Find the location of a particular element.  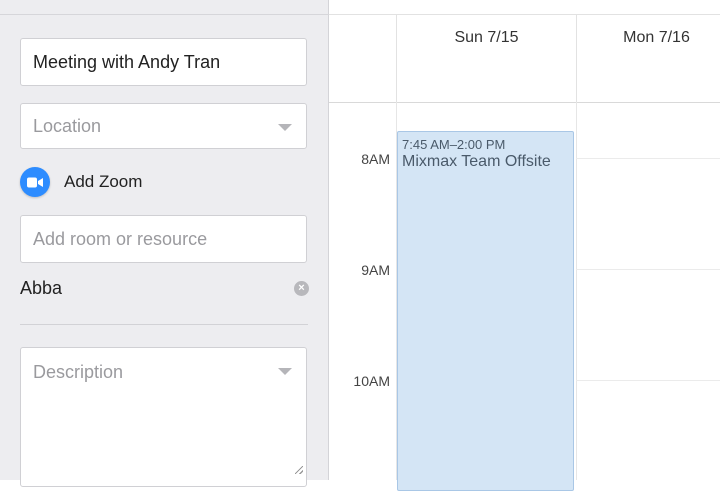

day-header-mon: Mon 7/16 is located at coordinates (648, 58).